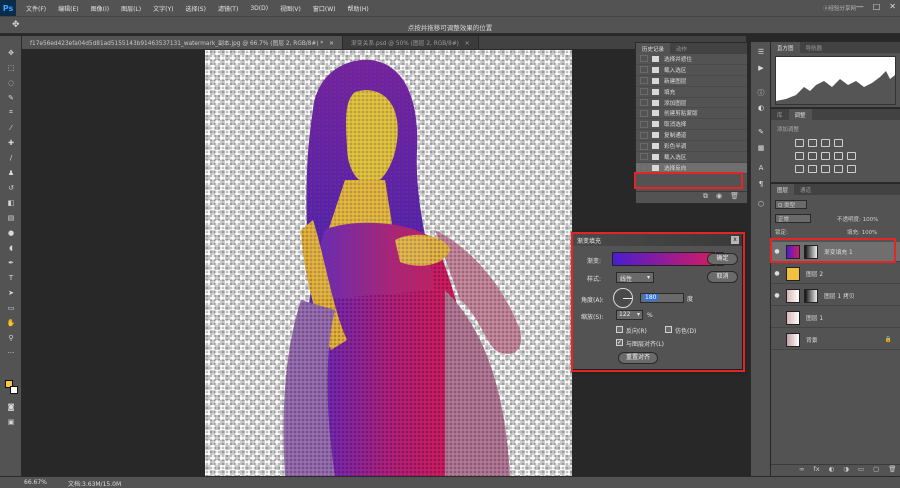 This screenshot has width=900, height=488. Describe the element at coordinates (761, 169) in the screenshot. I see `character-icon: A` at that location.